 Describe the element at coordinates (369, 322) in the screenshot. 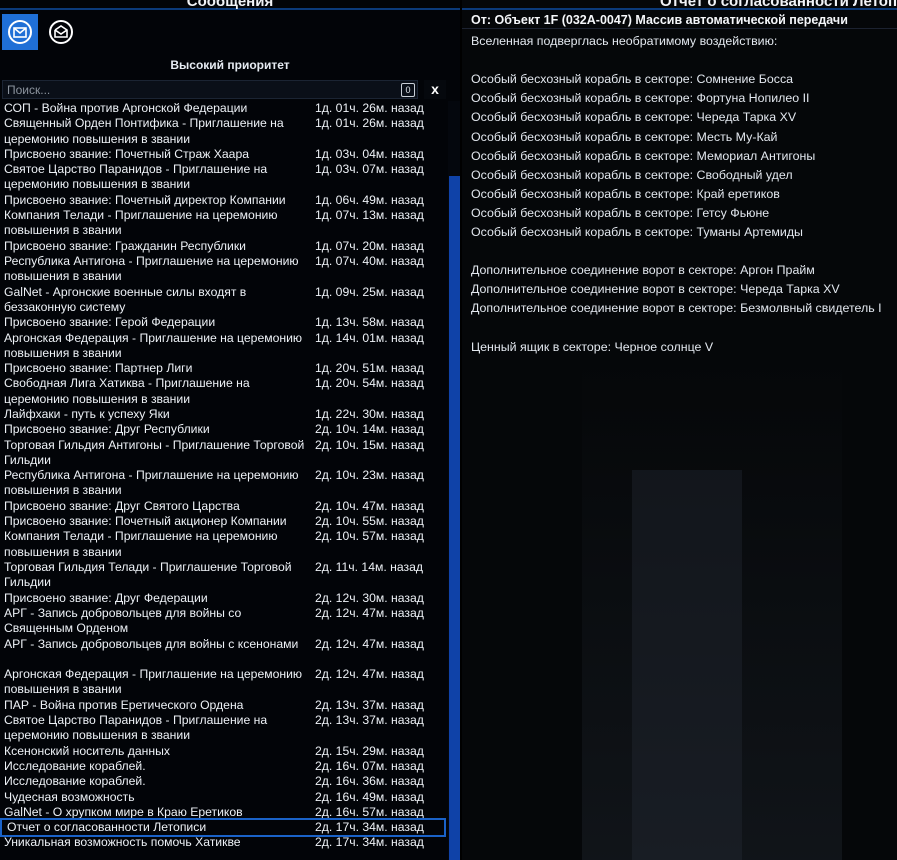

I see `message-time: 1д. 13ч. 58м. назад` at that location.